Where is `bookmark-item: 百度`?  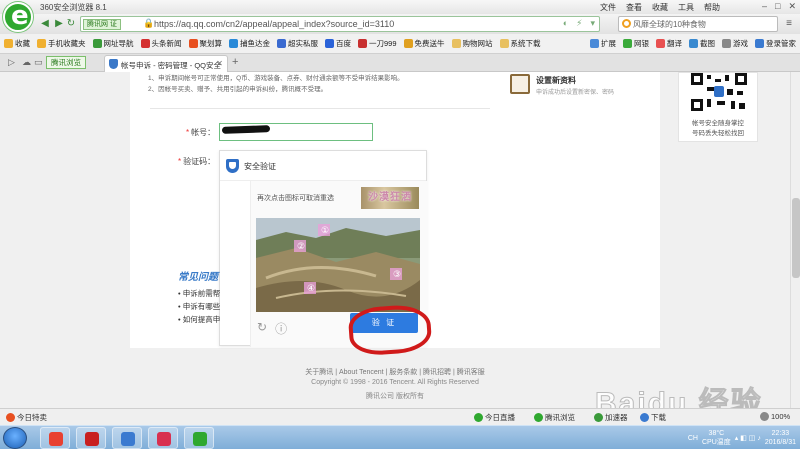 bookmark-item: 百度 is located at coordinates (338, 43).